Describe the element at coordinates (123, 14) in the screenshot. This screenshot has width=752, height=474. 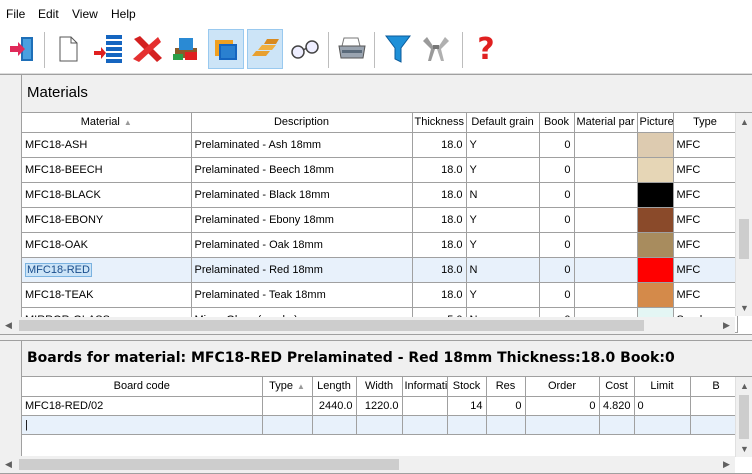
I see `menu-help: Help` at that location.